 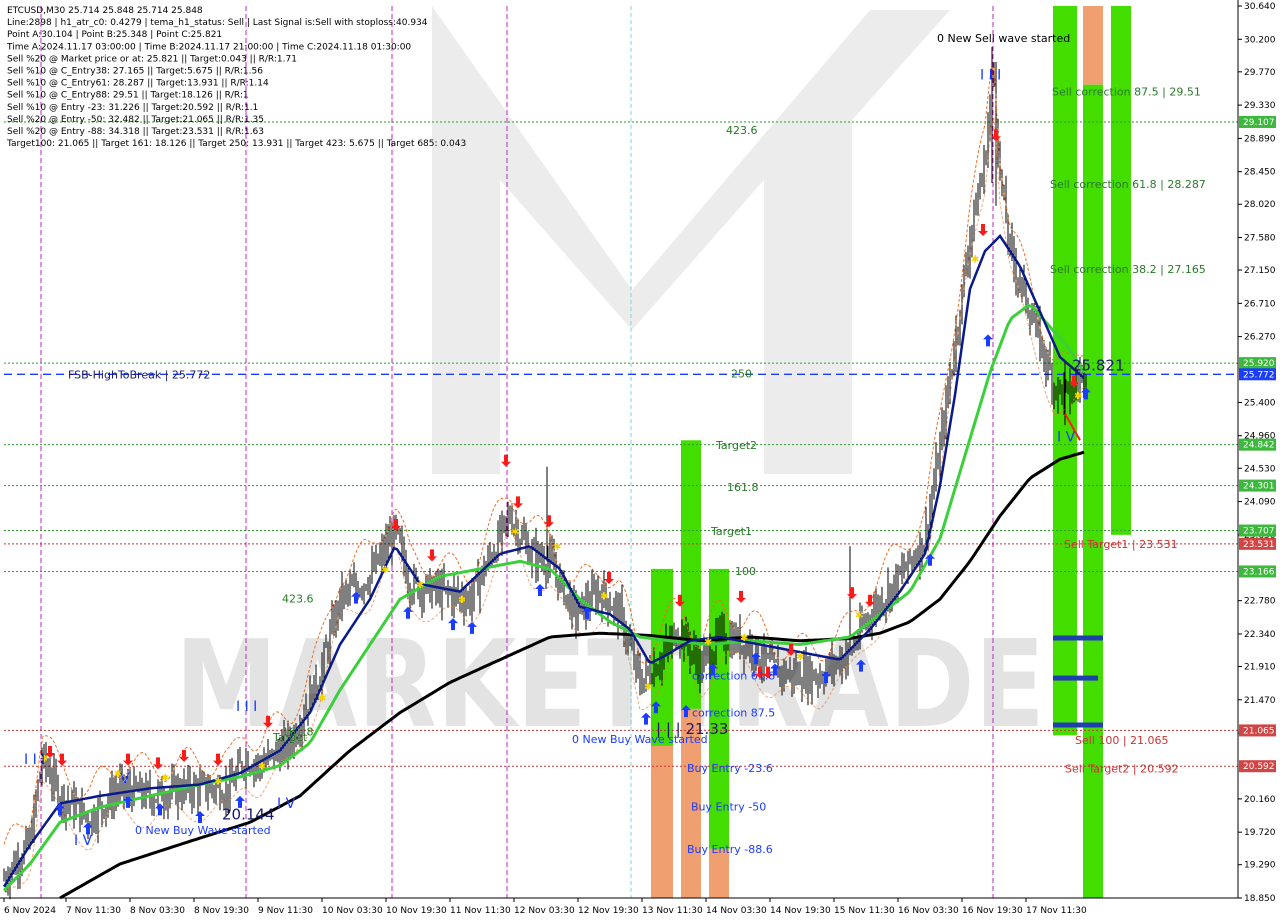 What do you see at coordinates (221, 911) in the screenshot?
I see `x-tick-label: 8 Nov 19:30` at bounding box center [221, 911].